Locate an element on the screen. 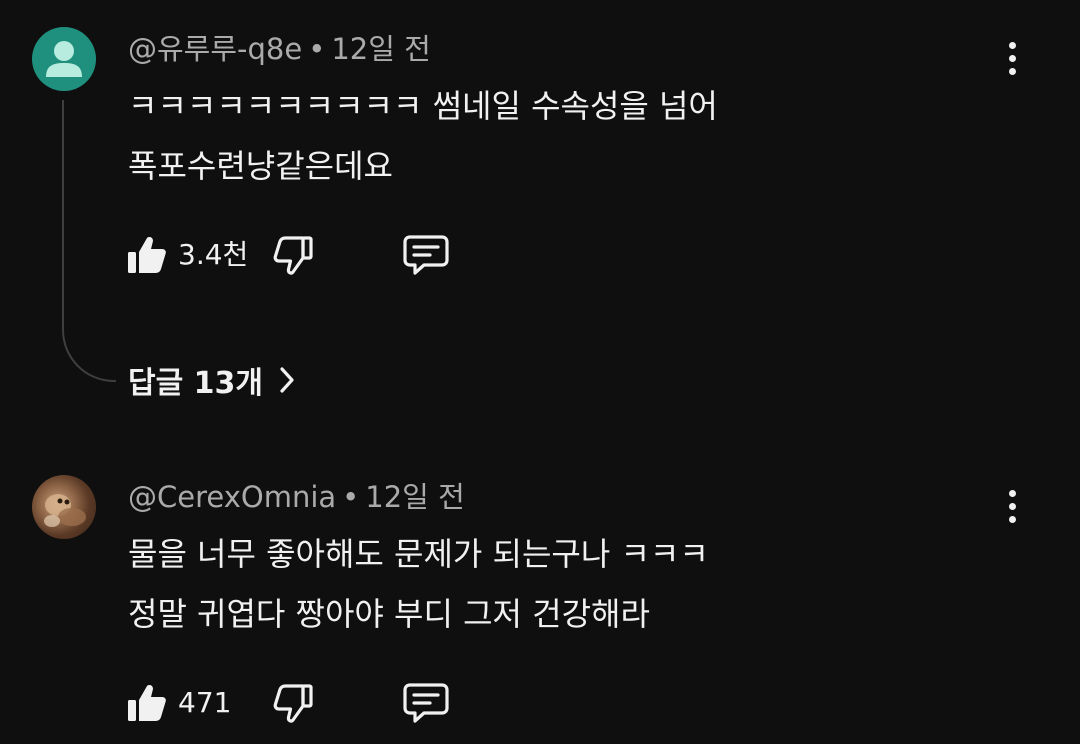 Image resolution: width=1080 pixels, height=744 pixels. default-person-icon is located at coordinates (64, 59).